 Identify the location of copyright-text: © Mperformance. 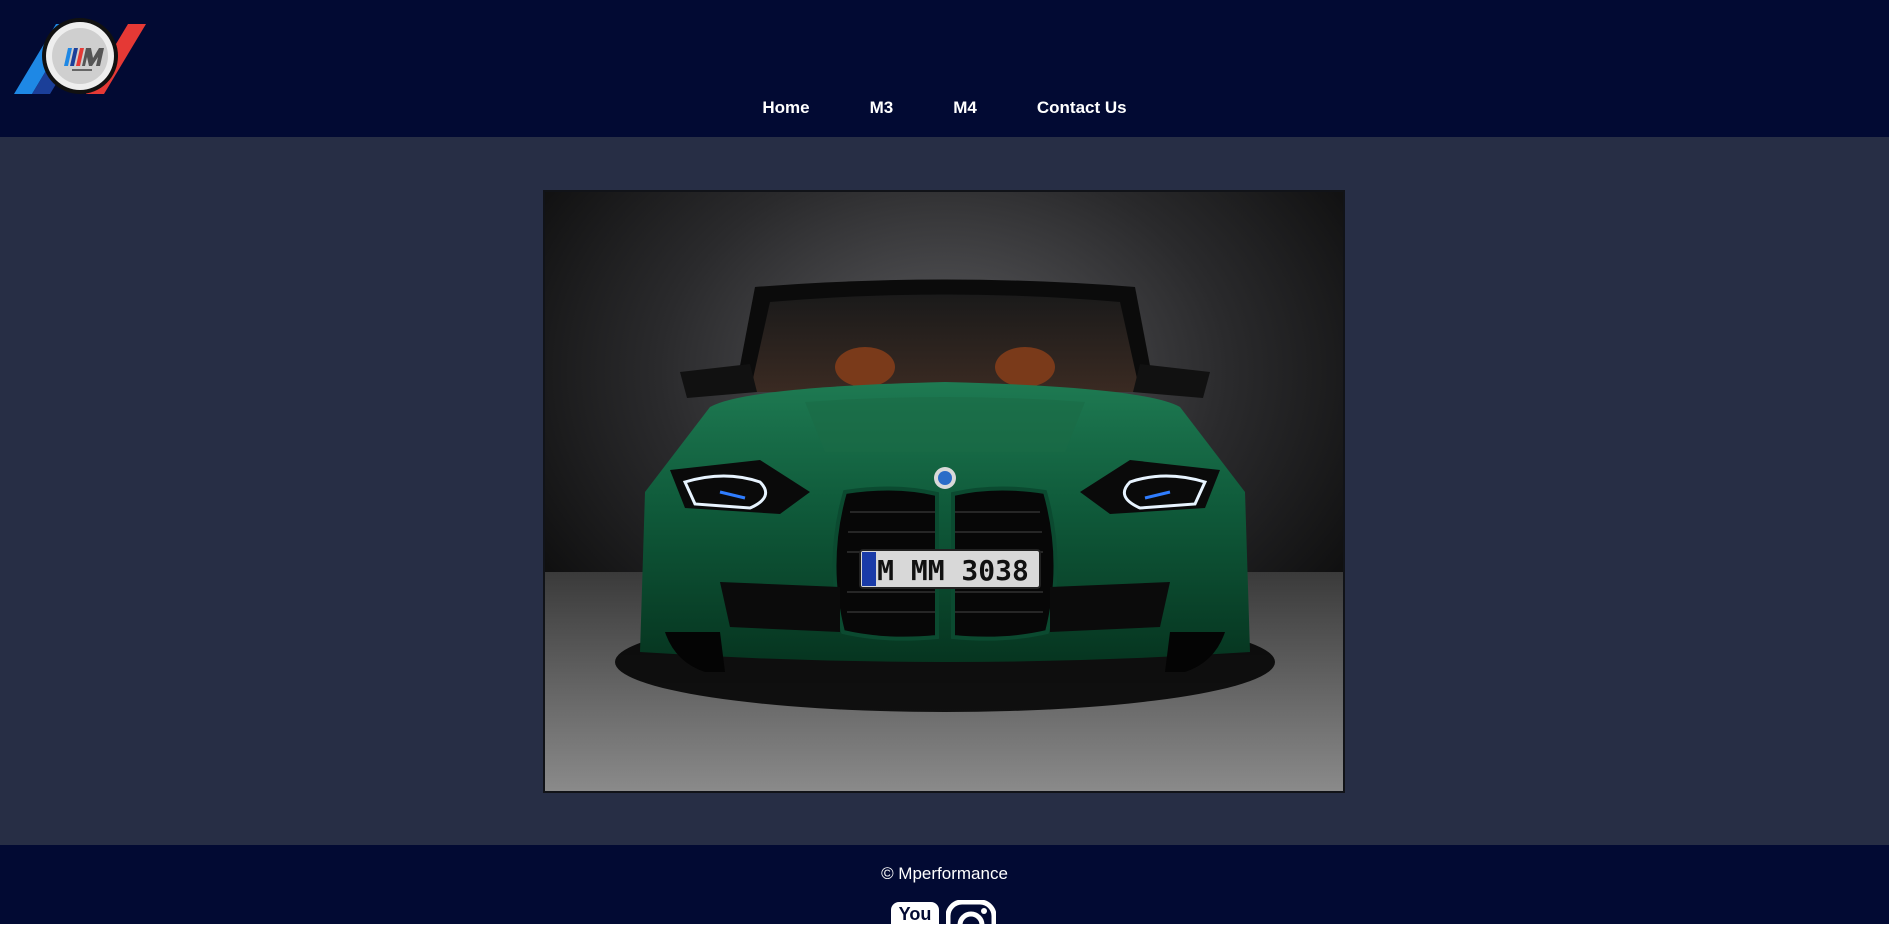
(944, 873).